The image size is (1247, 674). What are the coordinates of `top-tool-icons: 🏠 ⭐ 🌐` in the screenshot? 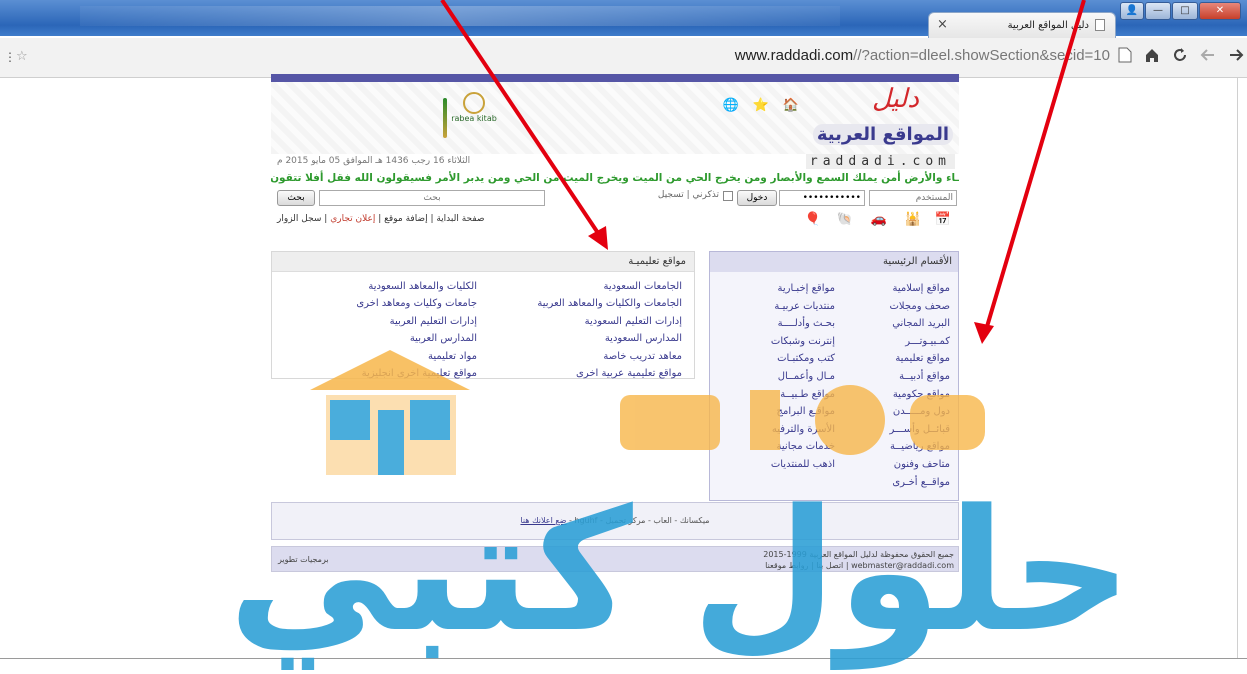 It's located at (760, 105).